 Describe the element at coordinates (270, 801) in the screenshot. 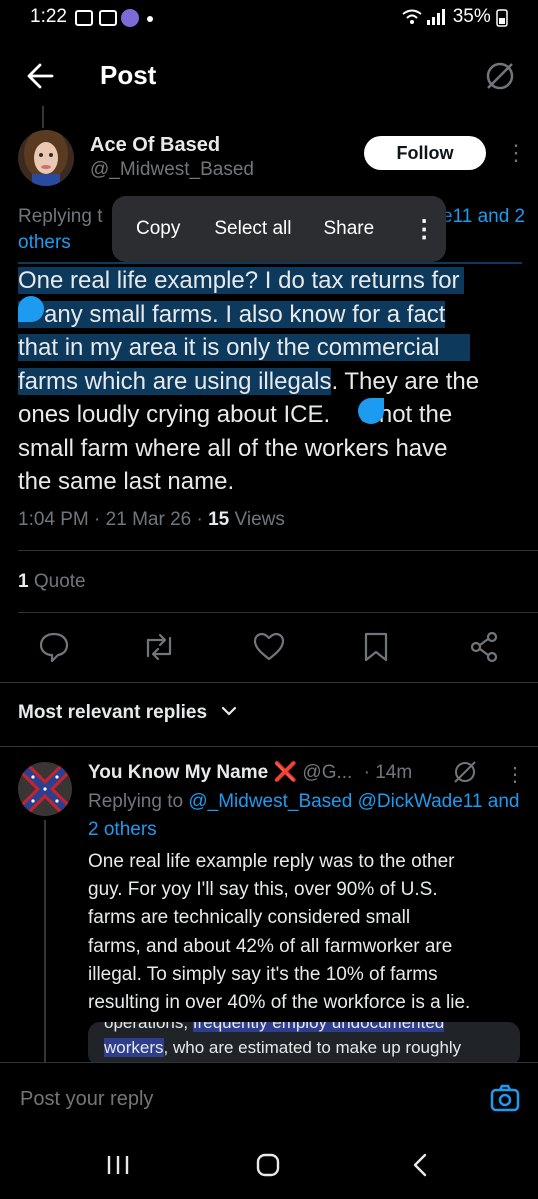

I see `reply-mention: @_Midwest_Based` at that location.